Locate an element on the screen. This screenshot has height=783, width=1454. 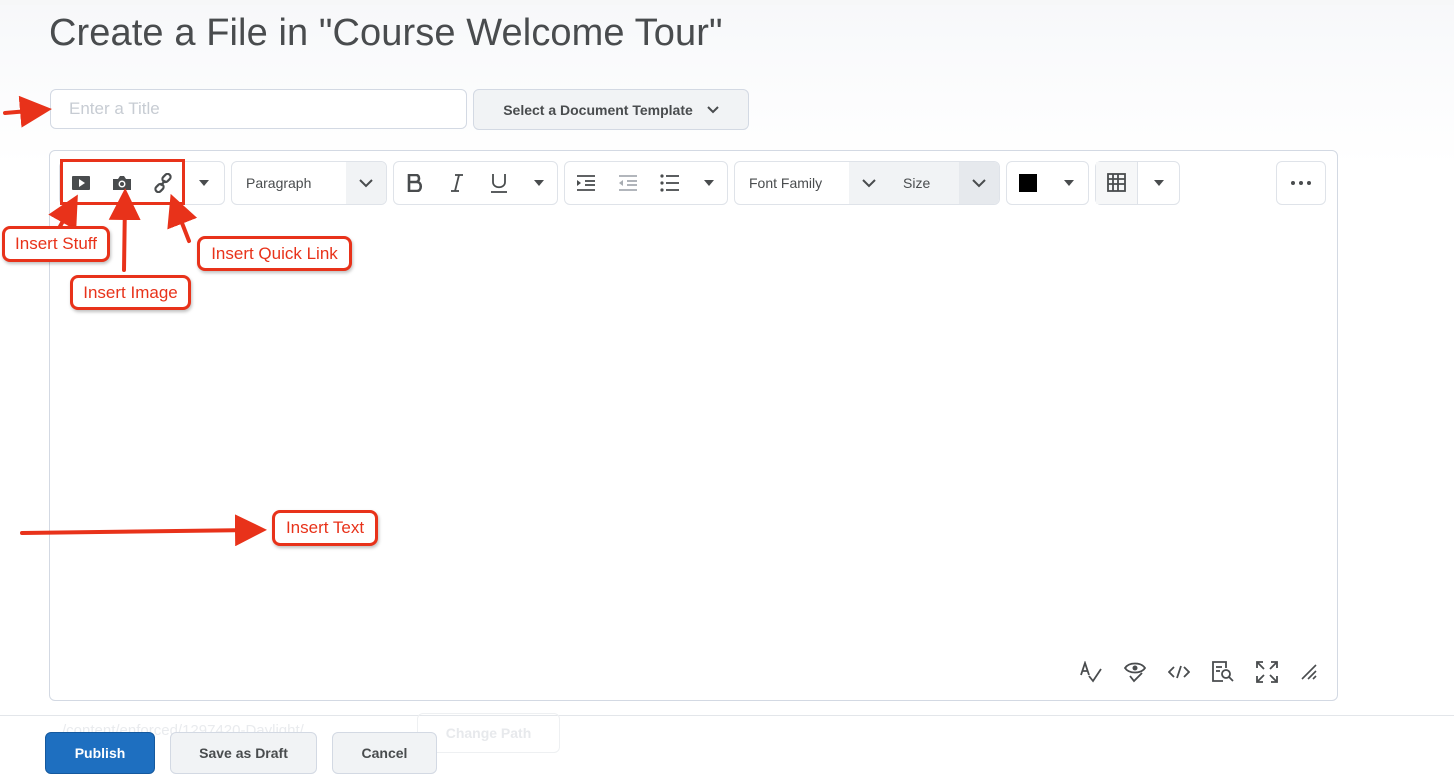
text-style-group is located at coordinates (475, 183).